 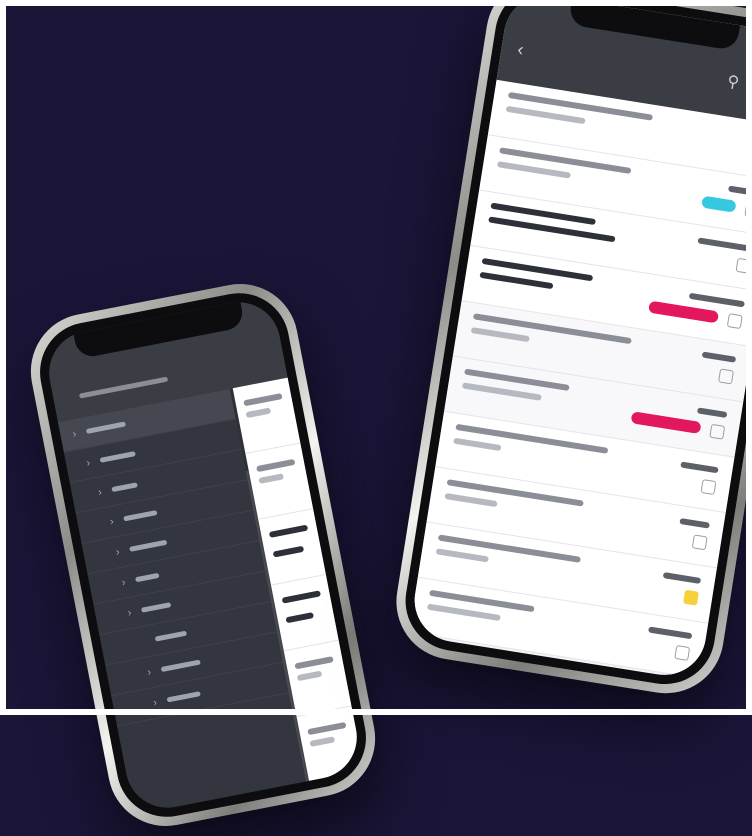 What do you see at coordinates (690, 597) in the screenshot?
I see `badge-icon` at bounding box center [690, 597].